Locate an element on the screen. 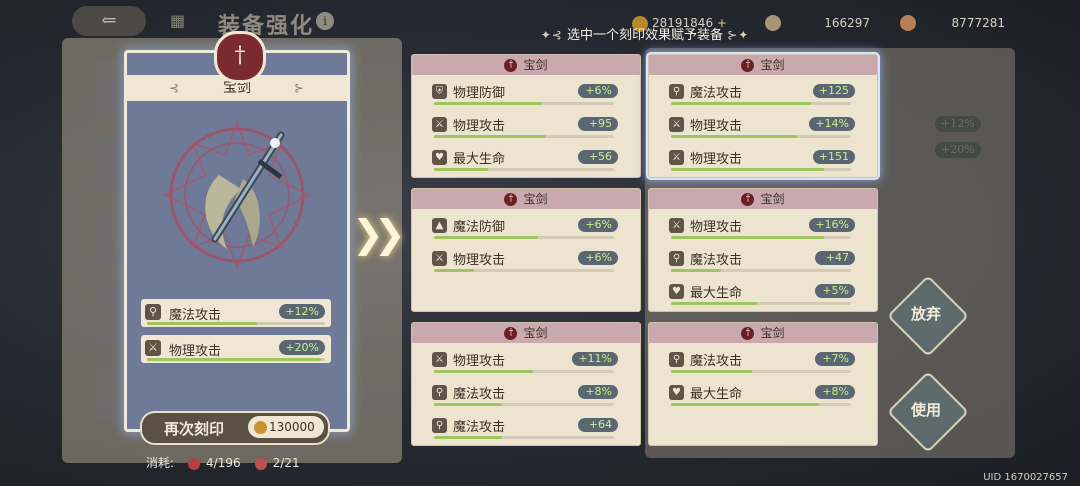 Image resolution: width=1080 pixels, height=486 pixels. shield-icon: ⛨ is located at coordinates (439, 91).